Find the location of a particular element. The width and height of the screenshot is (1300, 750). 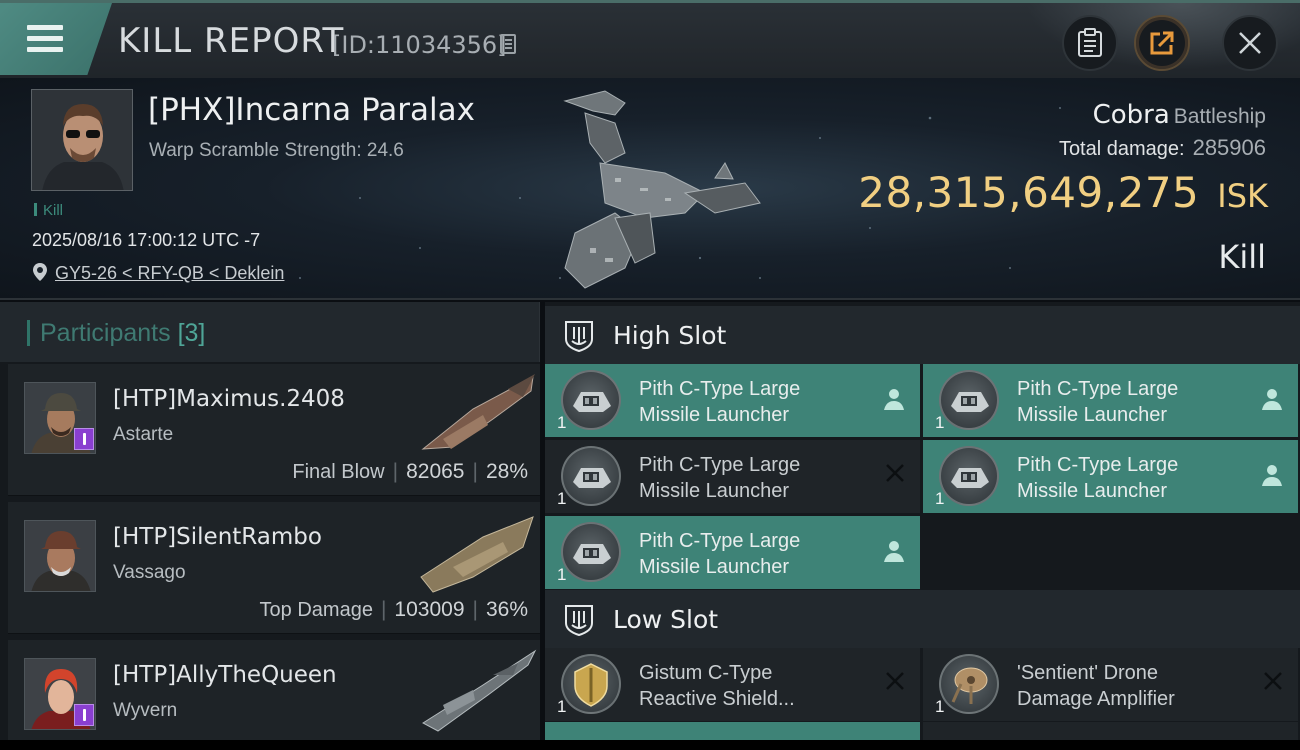

low-slot-icon is located at coordinates (579, 621).